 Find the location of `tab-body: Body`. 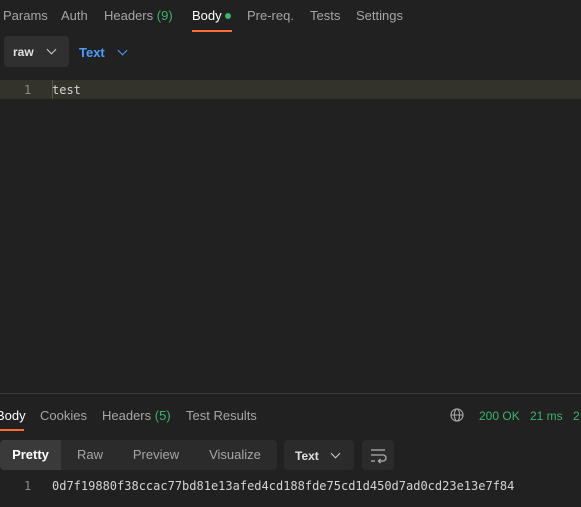

tab-body: Body is located at coordinates (207, 20).